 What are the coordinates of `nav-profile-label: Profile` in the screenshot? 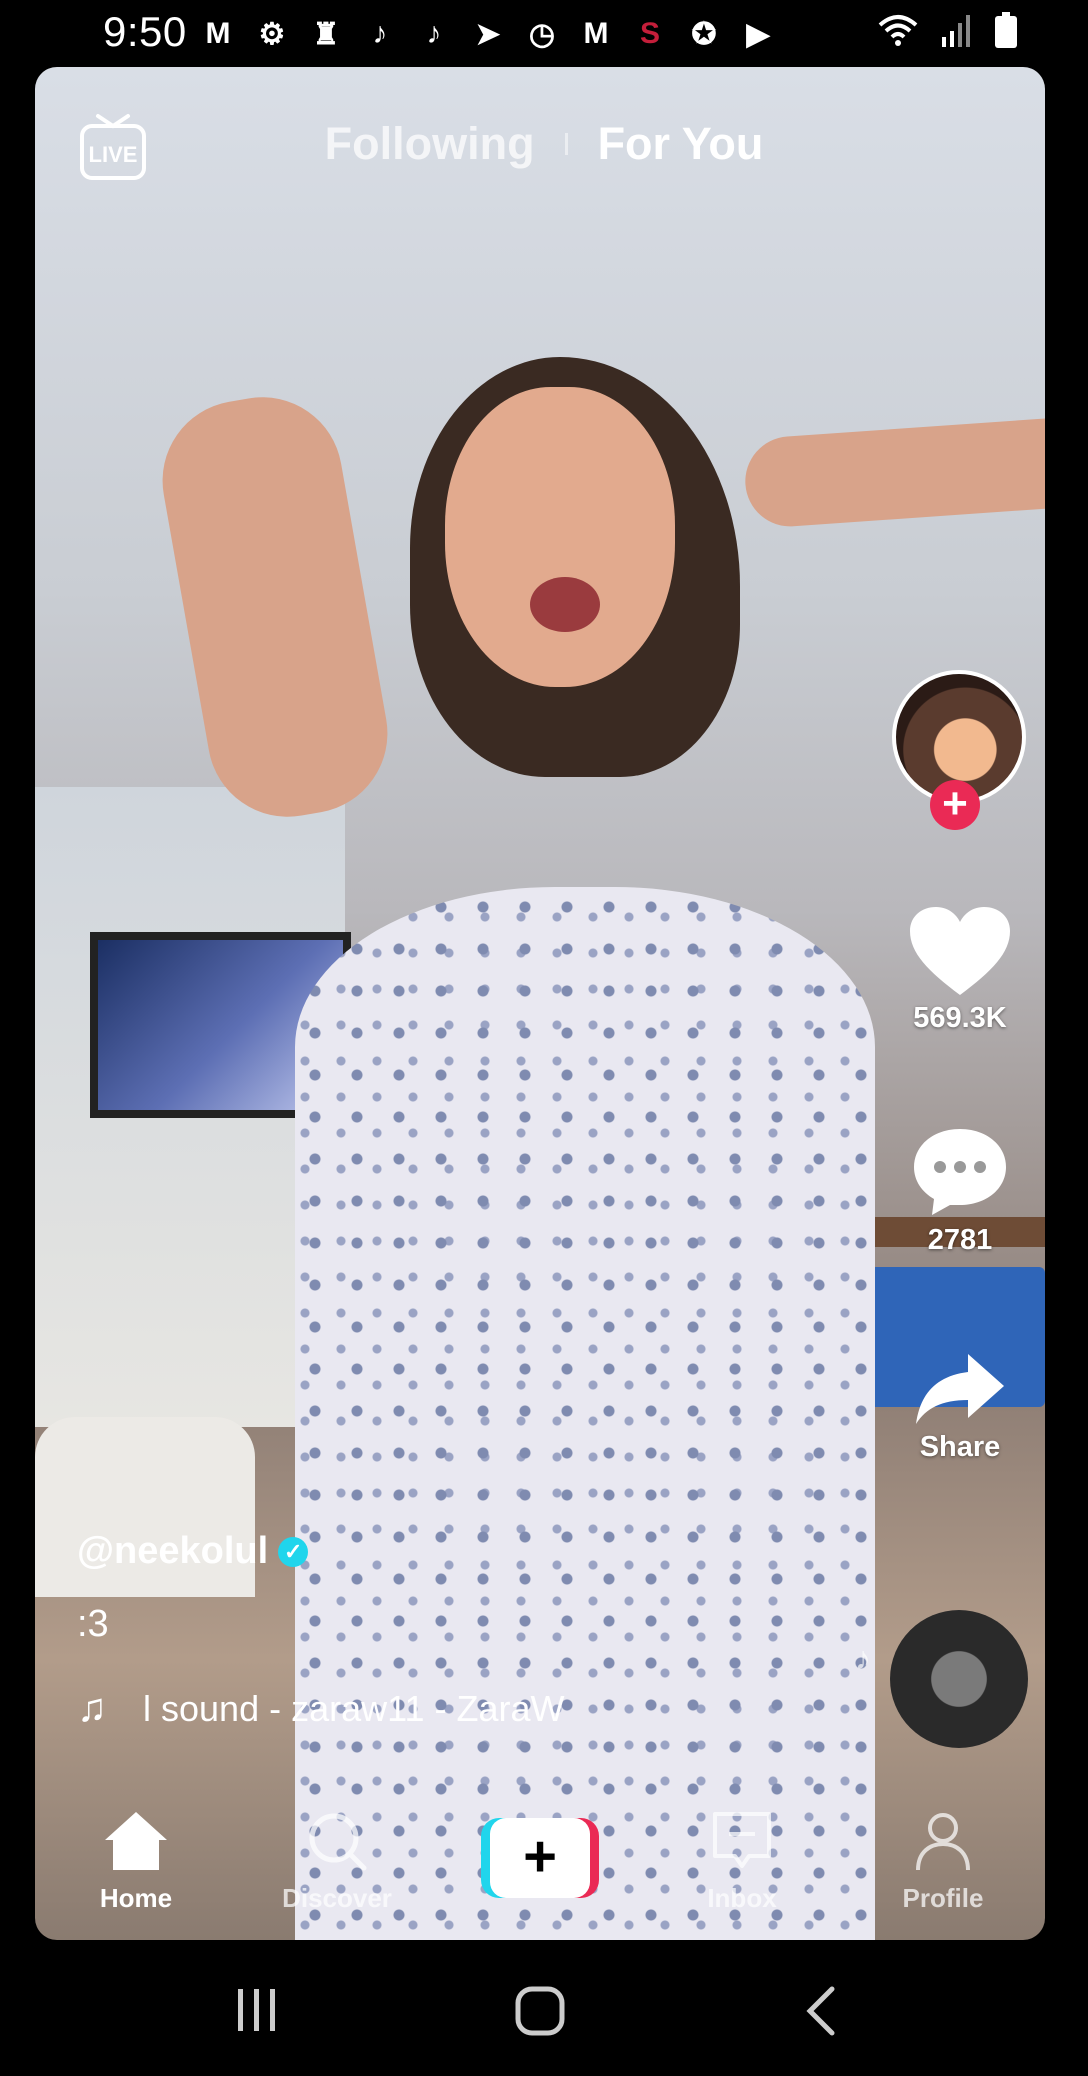 It's located at (943, 1898).